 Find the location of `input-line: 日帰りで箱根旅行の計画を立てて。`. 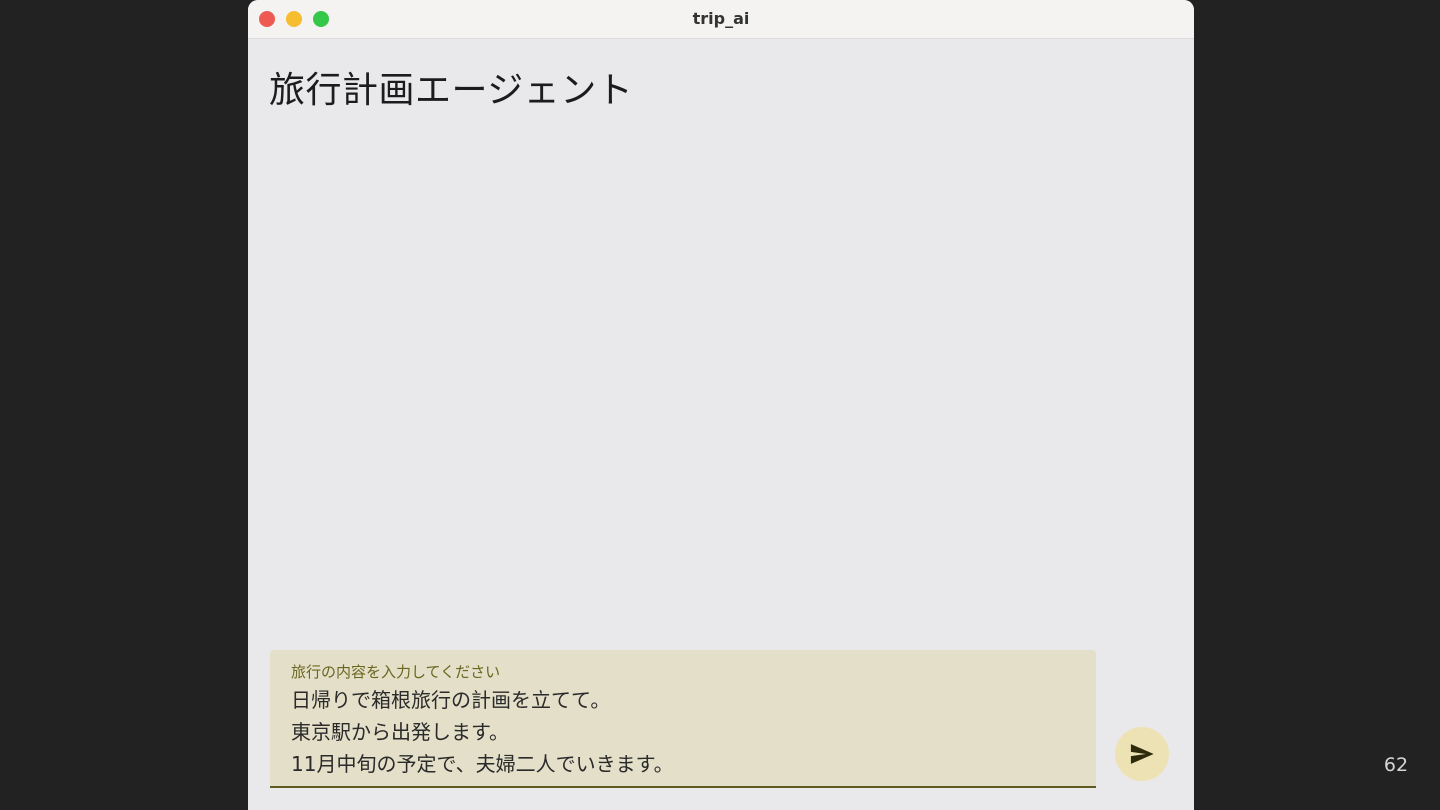

input-line: 日帰りで箱根旅行の計画を立てて。 is located at coordinates (451, 700).